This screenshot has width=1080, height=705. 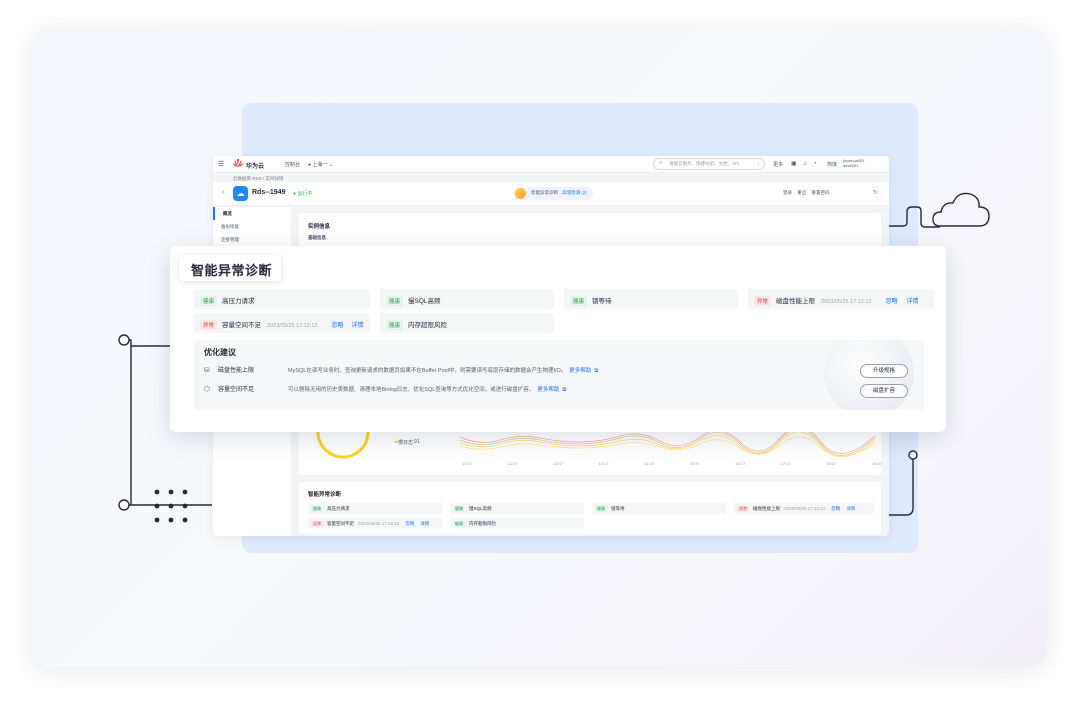 What do you see at coordinates (544, 192) in the screenshot?
I see `ai-label: 智能异常诊断` at bounding box center [544, 192].